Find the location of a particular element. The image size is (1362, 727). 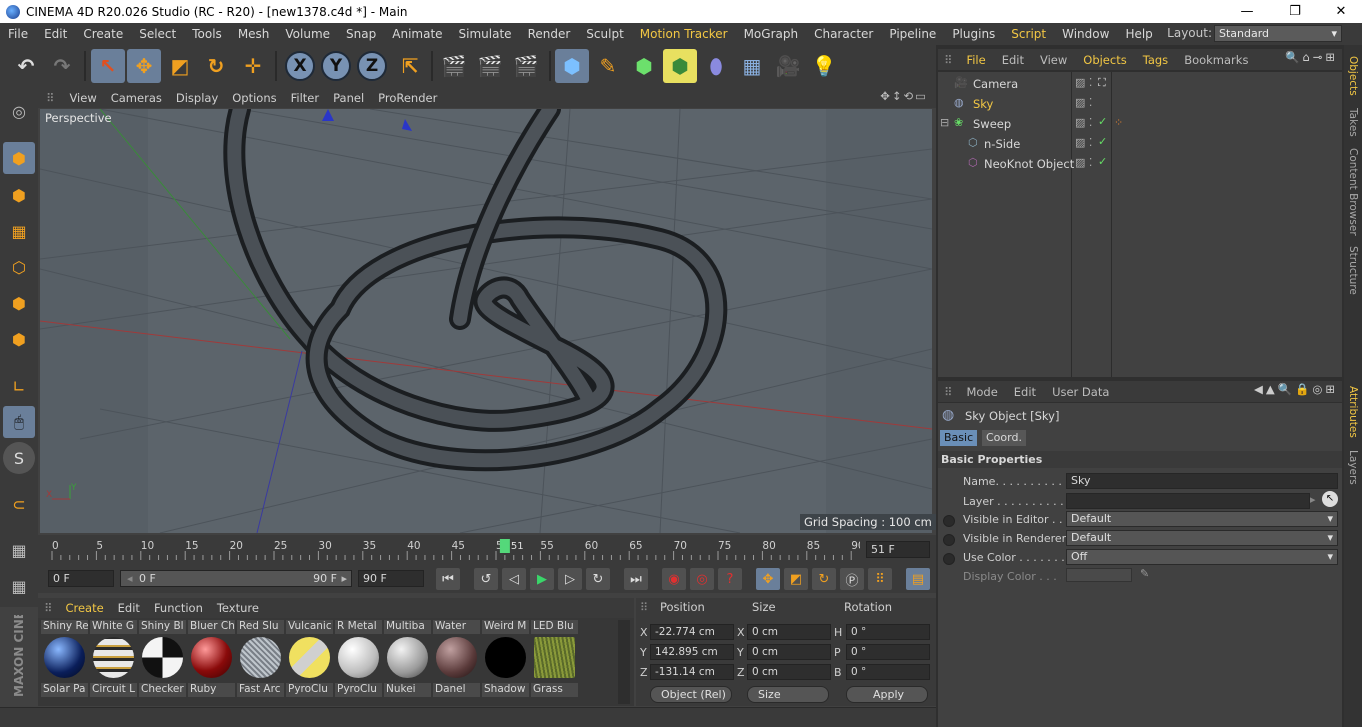

menu-help: Help is located at coordinates (1138, 34).